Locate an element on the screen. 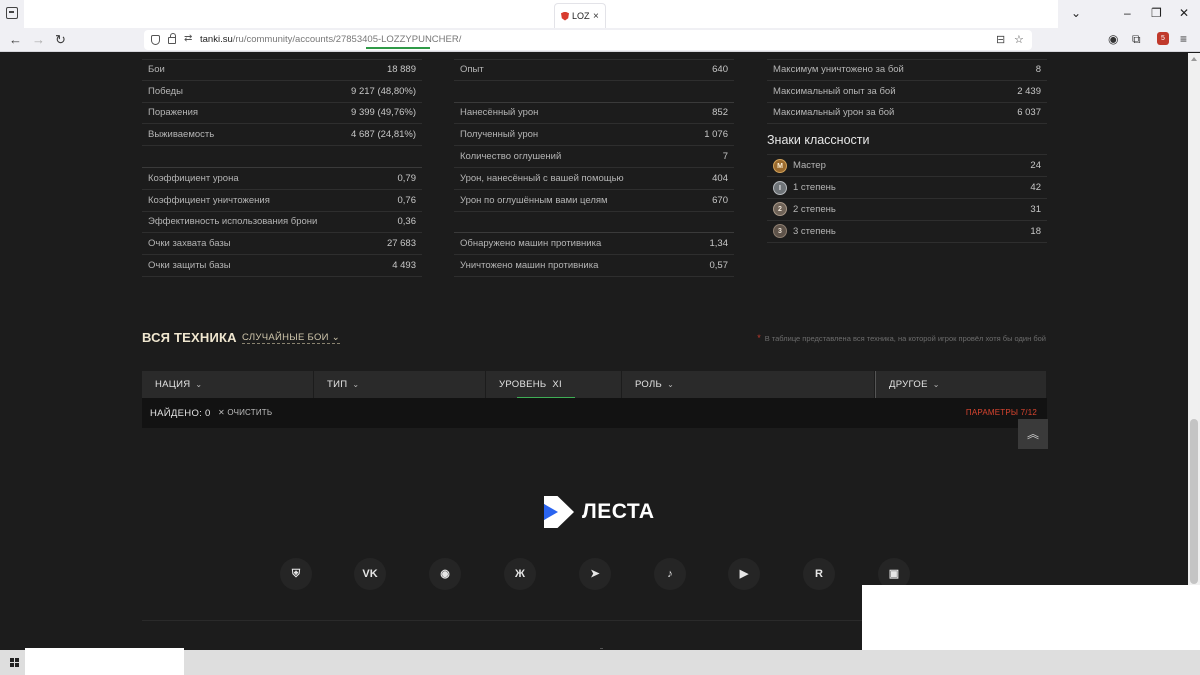 Image resolution: width=1200 pixels, height=675 pixels. stat-value: 9 399 (49,76%) is located at coordinates (383, 113).